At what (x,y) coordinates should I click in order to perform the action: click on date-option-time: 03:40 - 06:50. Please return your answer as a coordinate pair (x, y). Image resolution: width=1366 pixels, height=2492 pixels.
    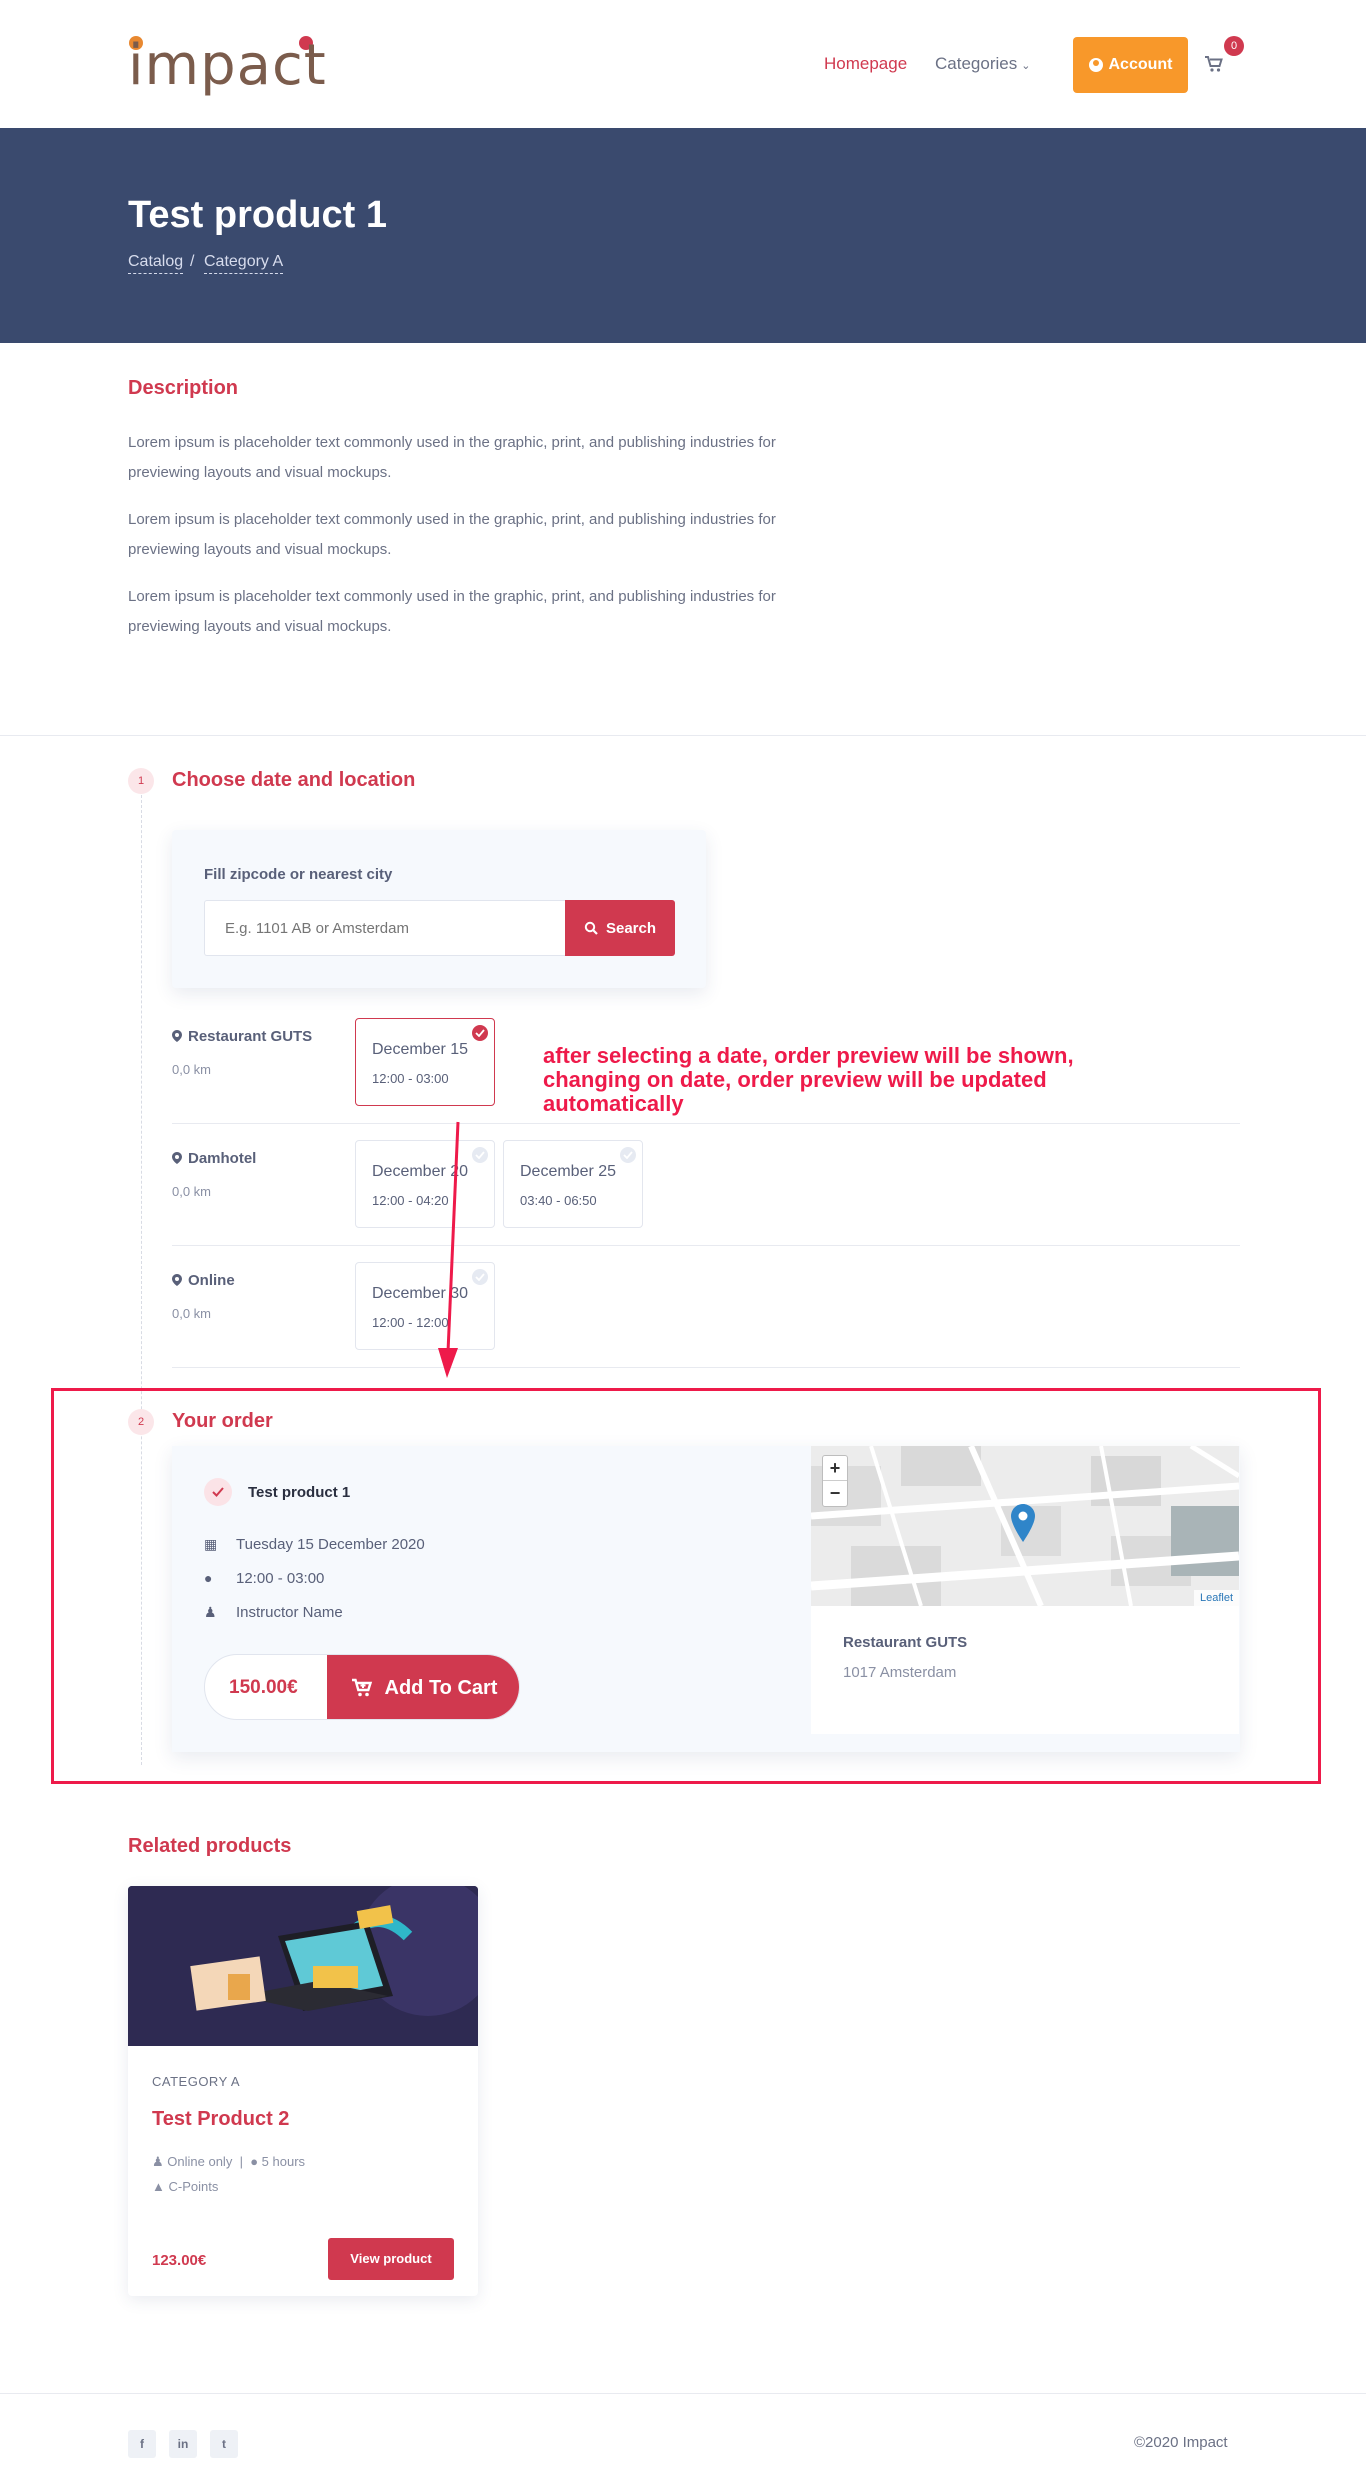
    Looking at the image, I should click on (558, 1200).